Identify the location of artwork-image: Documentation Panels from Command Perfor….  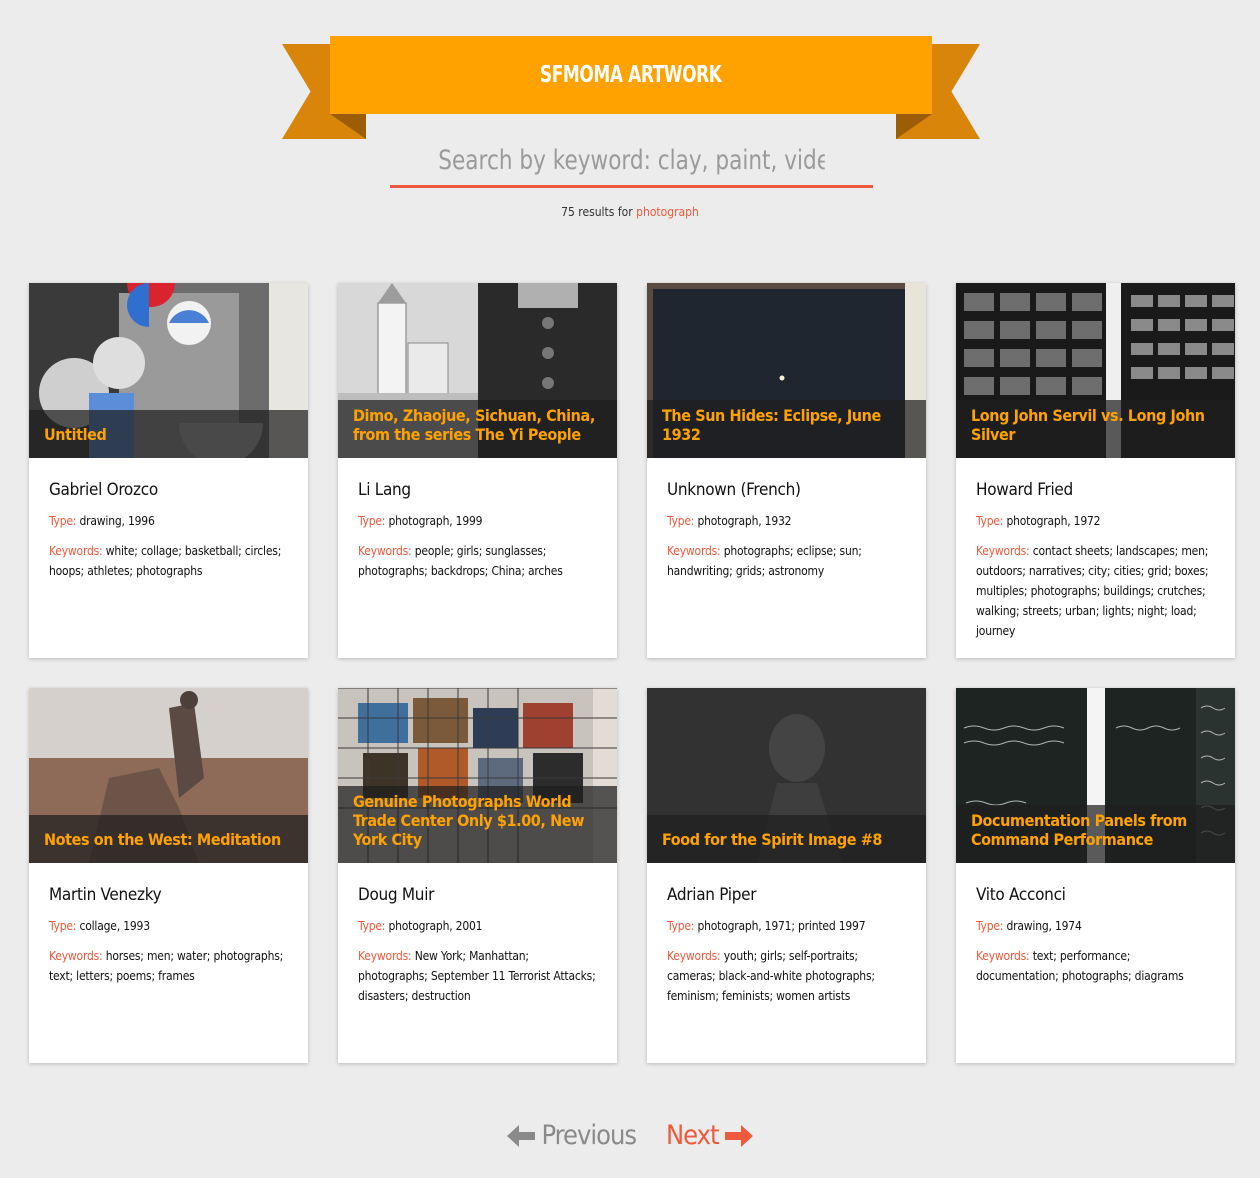
(1095, 775).